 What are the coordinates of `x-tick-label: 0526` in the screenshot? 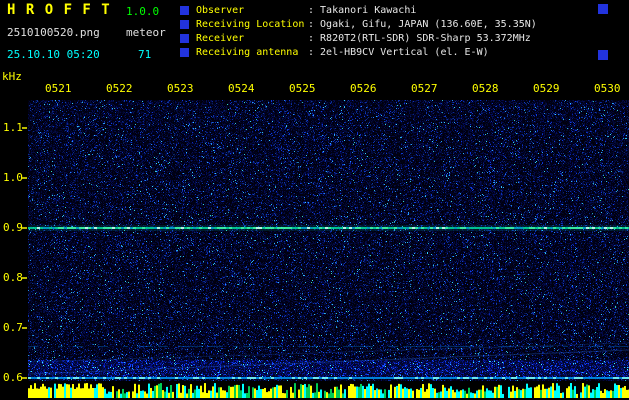 It's located at (363, 88).